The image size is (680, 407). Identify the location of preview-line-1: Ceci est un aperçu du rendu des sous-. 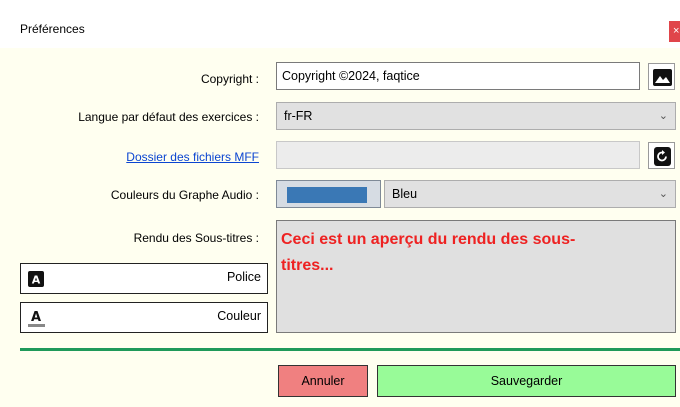
(428, 239).